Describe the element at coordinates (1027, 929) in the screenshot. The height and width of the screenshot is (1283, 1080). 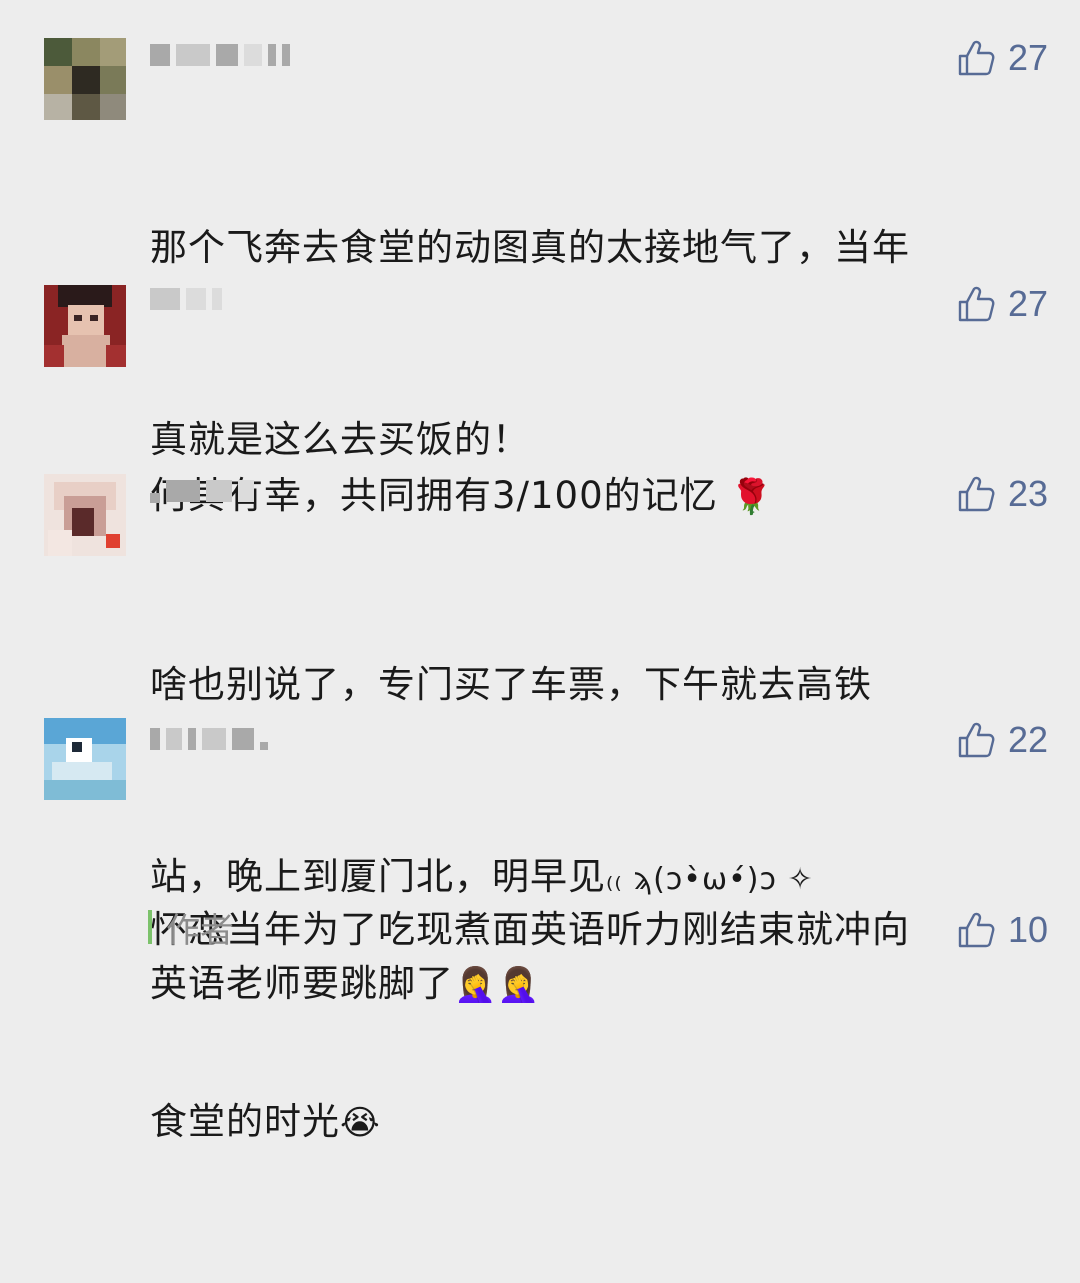
I see `like-count: 10` at that location.